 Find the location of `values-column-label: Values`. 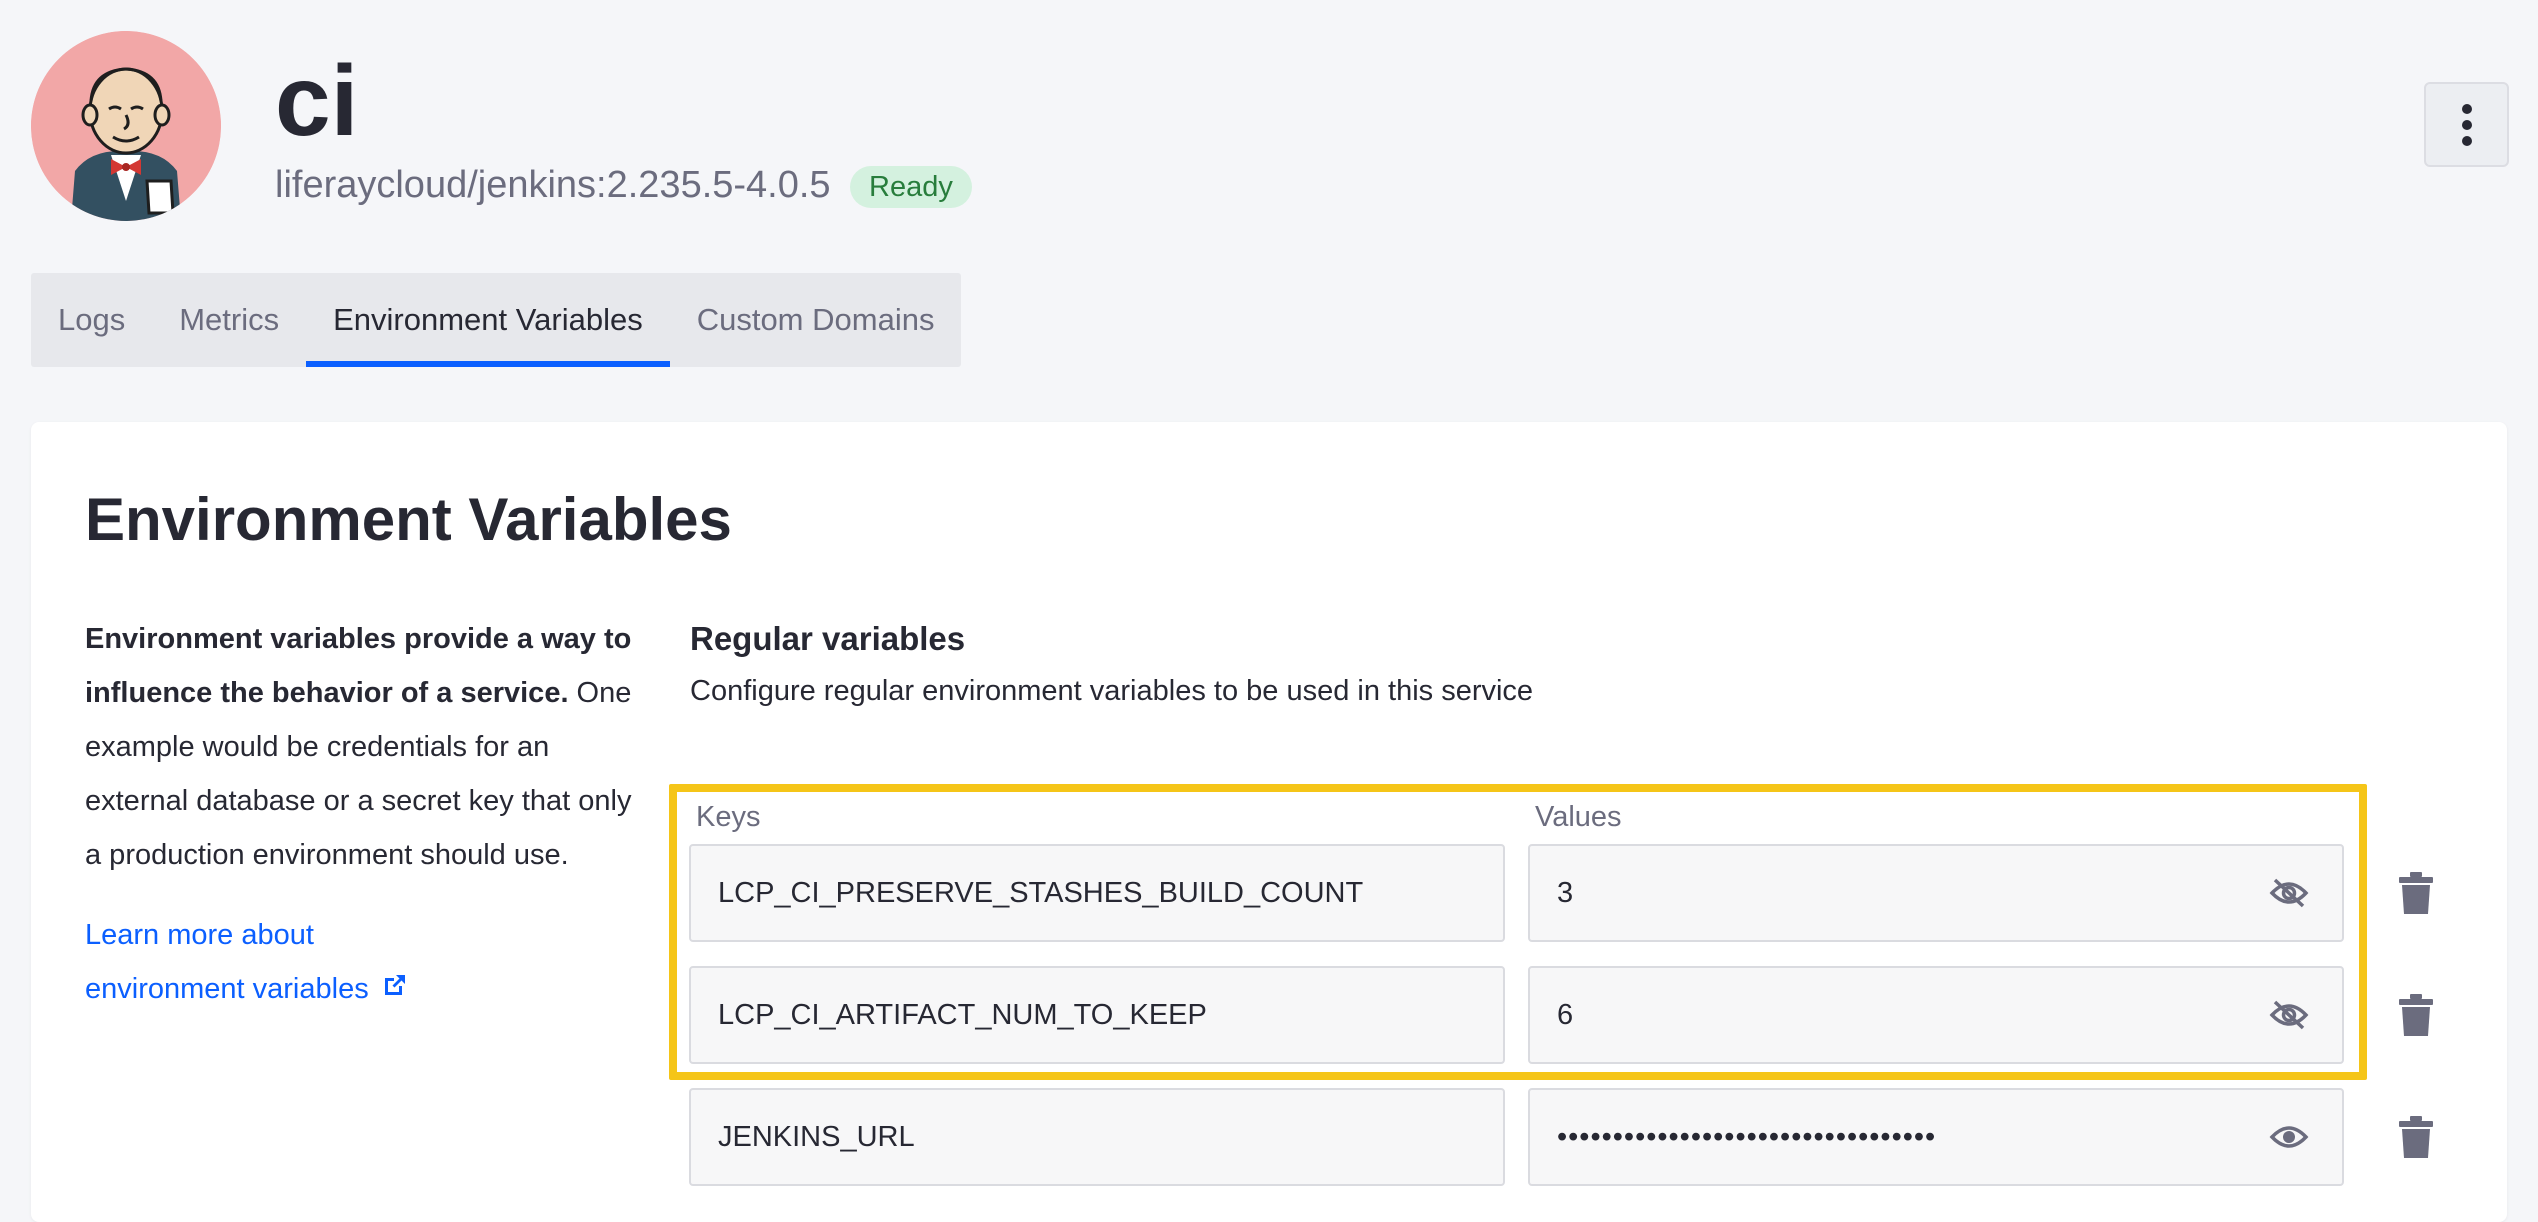

values-column-label: Values is located at coordinates (1578, 817).